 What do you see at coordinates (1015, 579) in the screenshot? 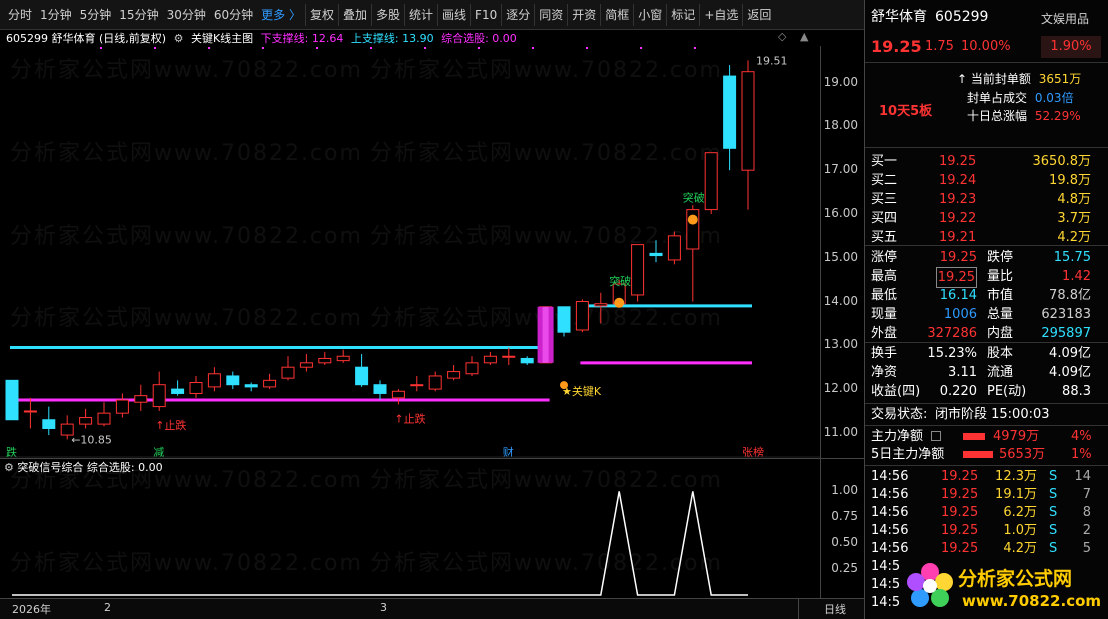
I see `logo-title: 分析家公式网` at bounding box center [1015, 579].